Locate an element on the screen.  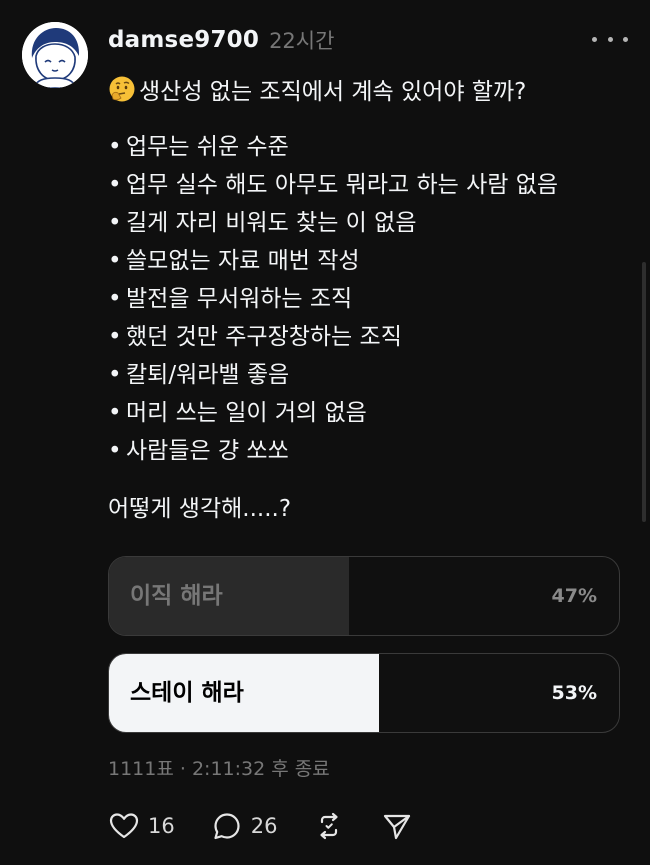
poll-option-label: 스테이 해라 is located at coordinates (187, 693).